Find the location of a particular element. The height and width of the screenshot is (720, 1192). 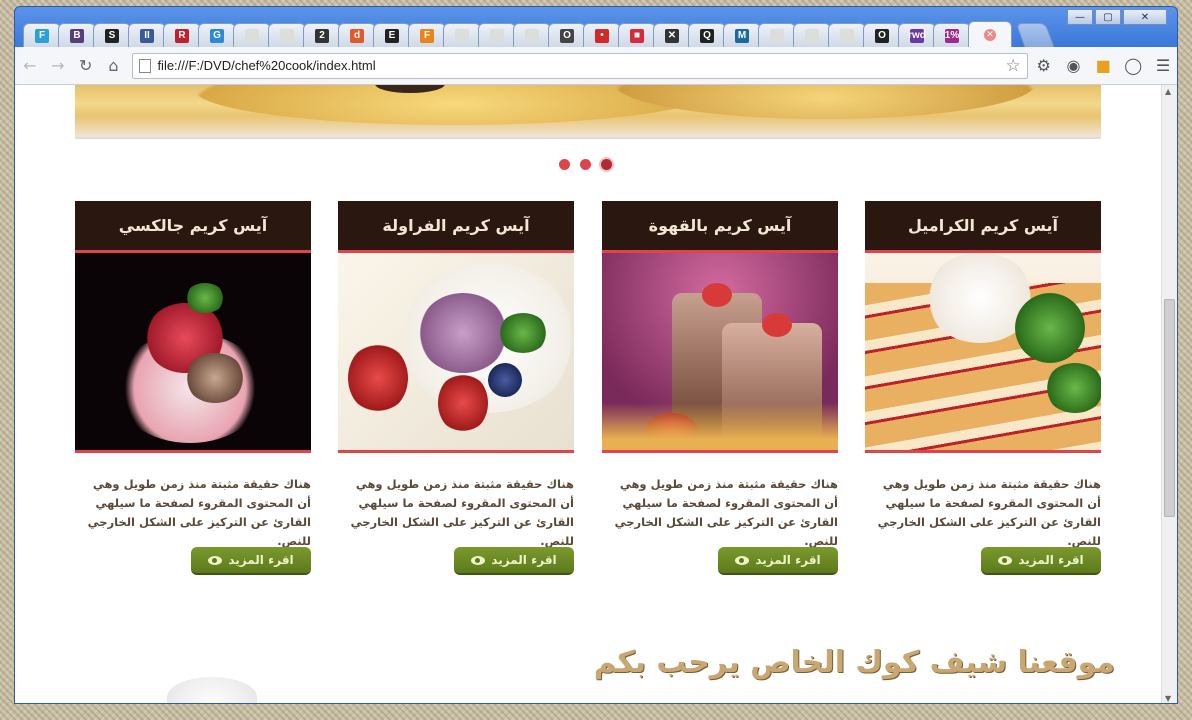

close-button: ✕ is located at coordinates (1145, 17).